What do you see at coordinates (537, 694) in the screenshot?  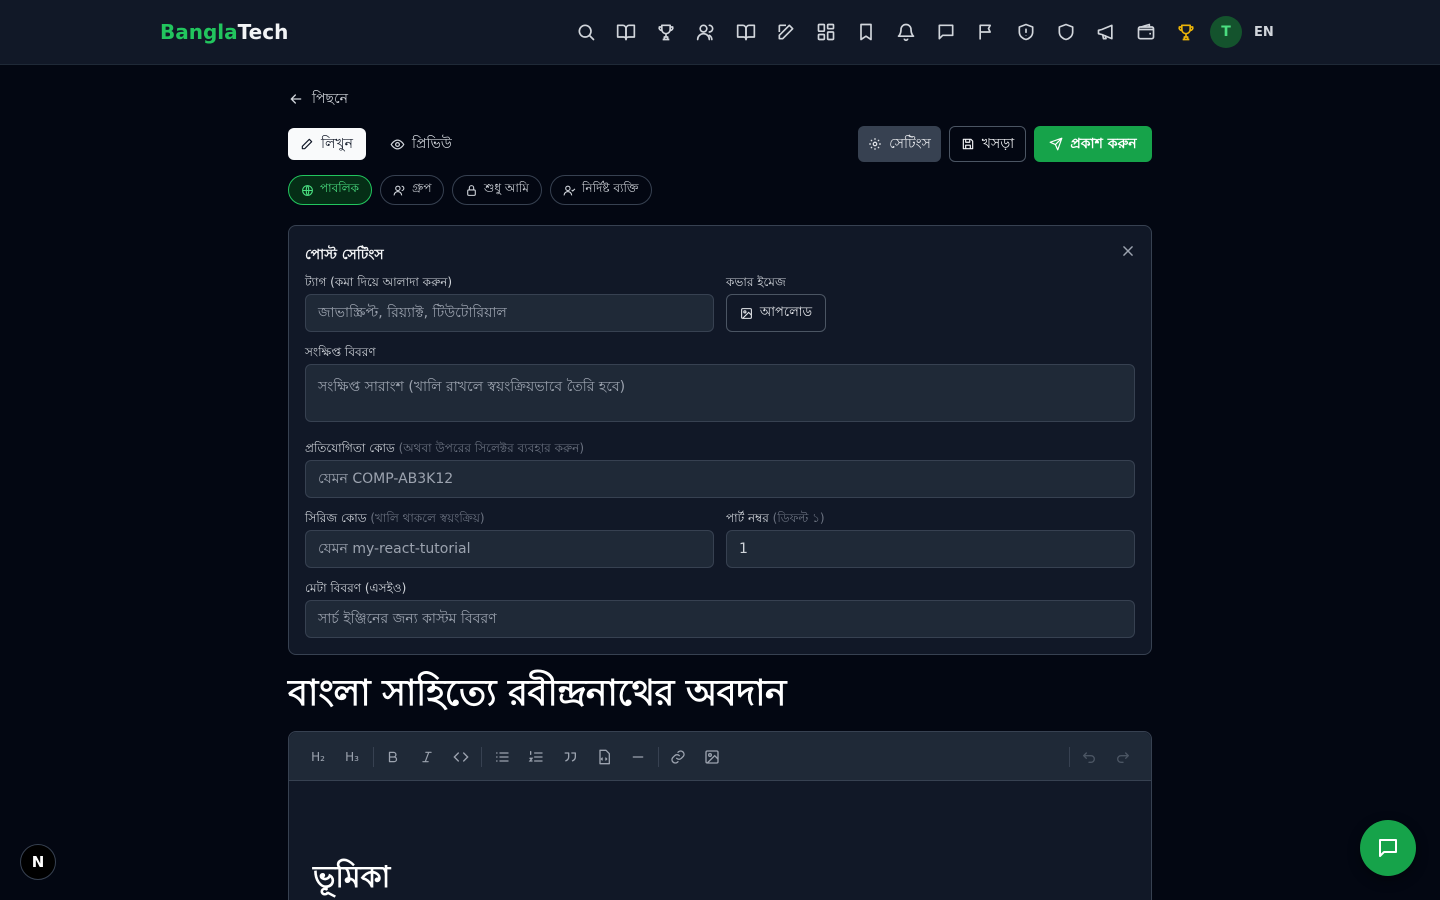 I see `post-title-input: বাংলা সাহিত্যে রবীন্দ্রনাথের অবদান` at bounding box center [537, 694].